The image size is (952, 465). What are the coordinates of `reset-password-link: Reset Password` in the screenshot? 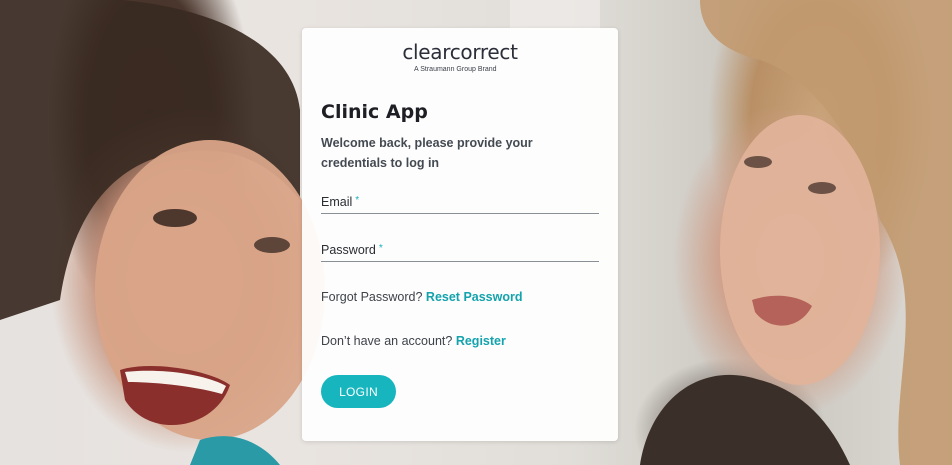 It's located at (474, 297).